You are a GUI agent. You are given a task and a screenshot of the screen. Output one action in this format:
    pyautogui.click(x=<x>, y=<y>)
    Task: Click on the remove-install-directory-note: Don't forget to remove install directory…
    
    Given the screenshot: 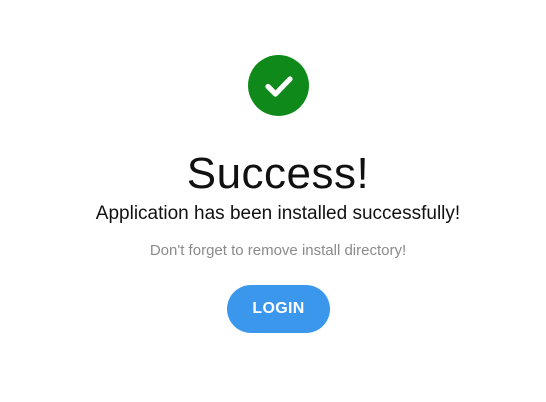 What is the action you would take?
    pyautogui.click(x=278, y=250)
    